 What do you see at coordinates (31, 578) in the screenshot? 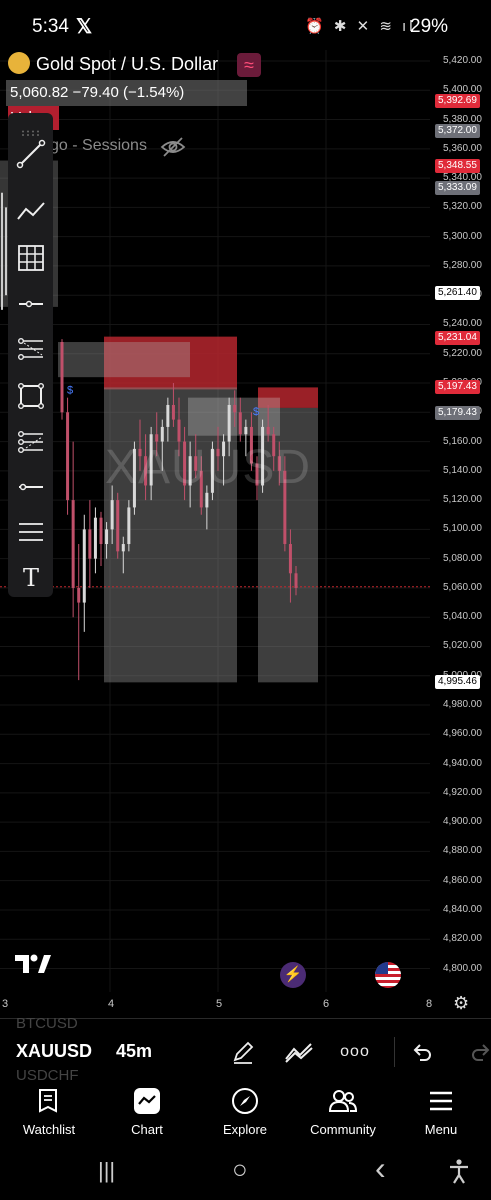
I see `text-tool-icon: T` at bounding box center [31, 578].